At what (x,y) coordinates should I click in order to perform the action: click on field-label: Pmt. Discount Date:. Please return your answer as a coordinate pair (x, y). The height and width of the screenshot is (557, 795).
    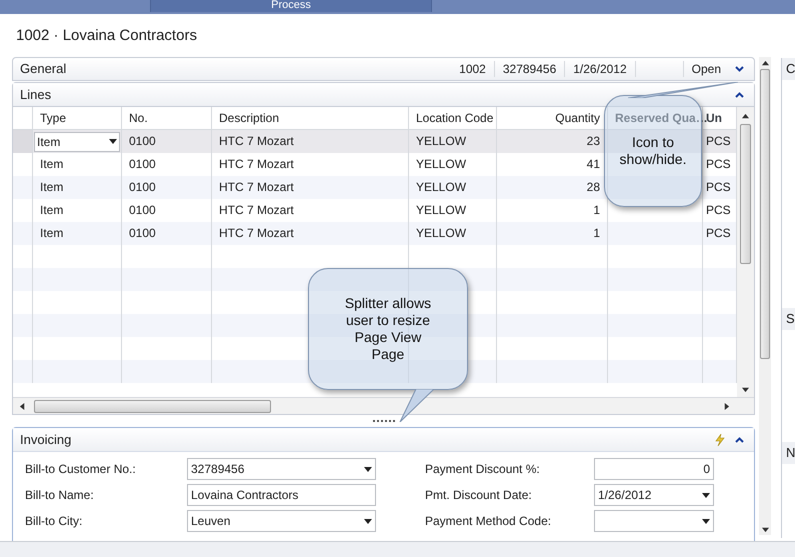
    Looking at the image, I should click on (478, 495).